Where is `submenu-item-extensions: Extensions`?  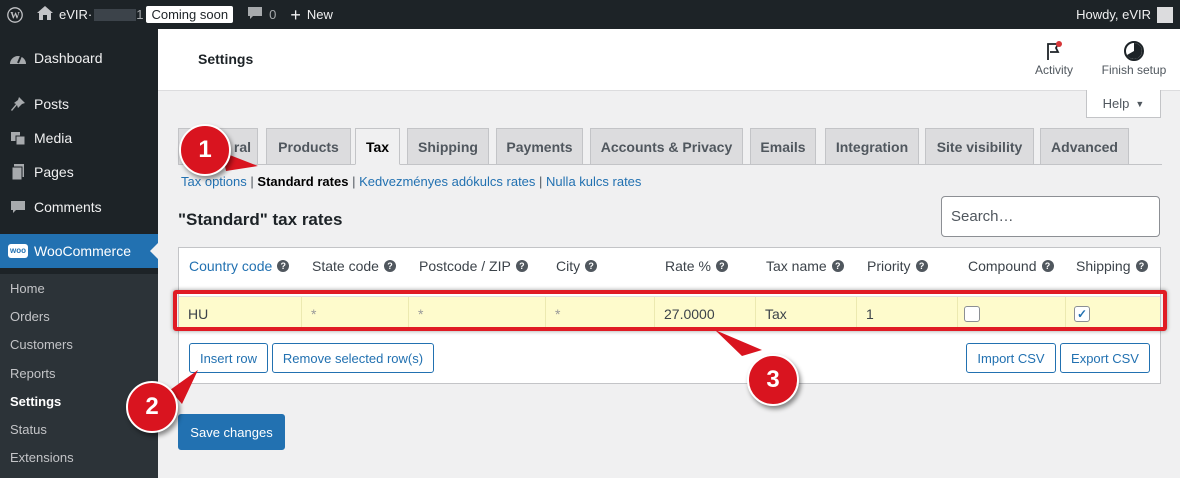 submenu-item-extensions: Extensions is located at coordinates (42, 457).